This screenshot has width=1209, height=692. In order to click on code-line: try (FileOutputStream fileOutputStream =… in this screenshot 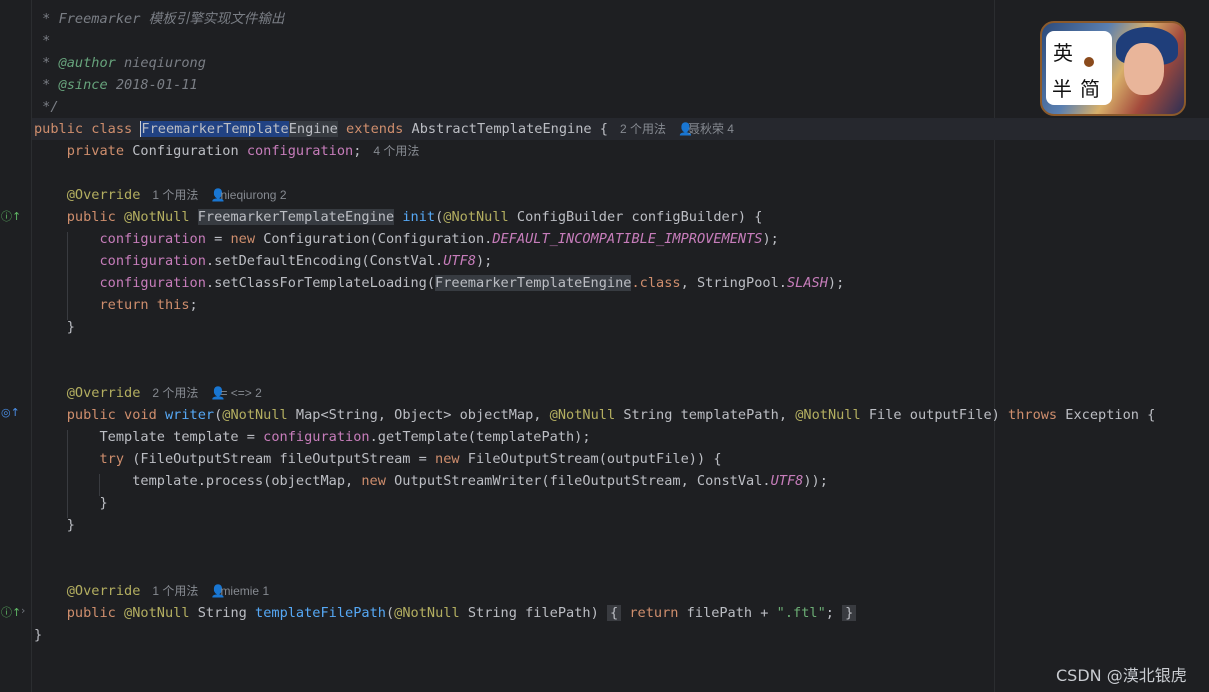, I will do `click(410, 459)`.